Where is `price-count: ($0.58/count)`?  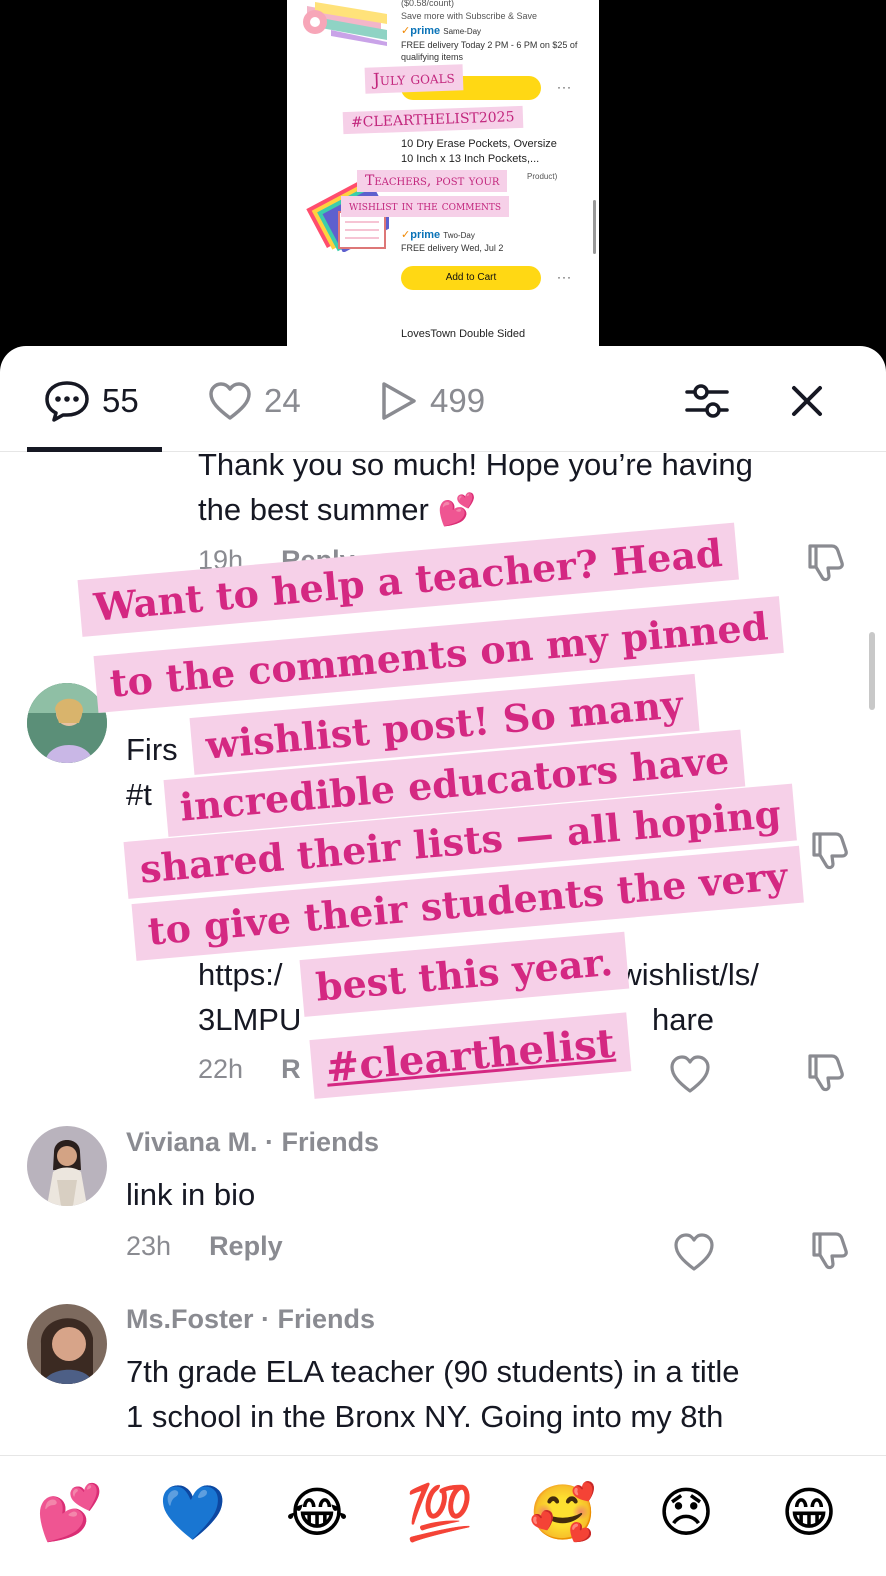
price-count: ($0.58/count) is located at coordinates (428, 4).